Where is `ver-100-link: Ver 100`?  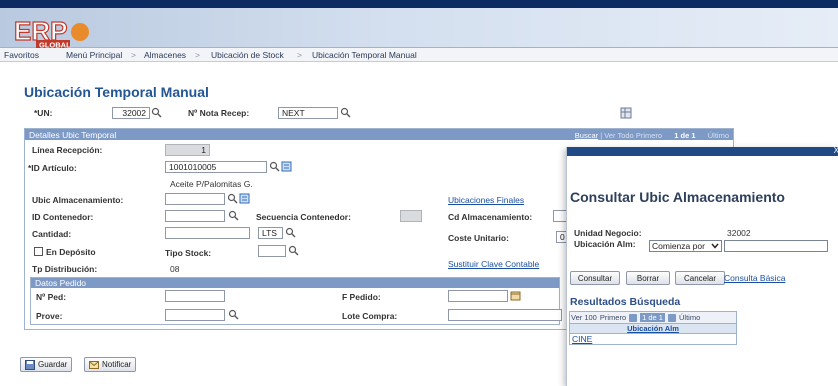 ver-100-link: Ver 100 is located at coordinates (584, 317).